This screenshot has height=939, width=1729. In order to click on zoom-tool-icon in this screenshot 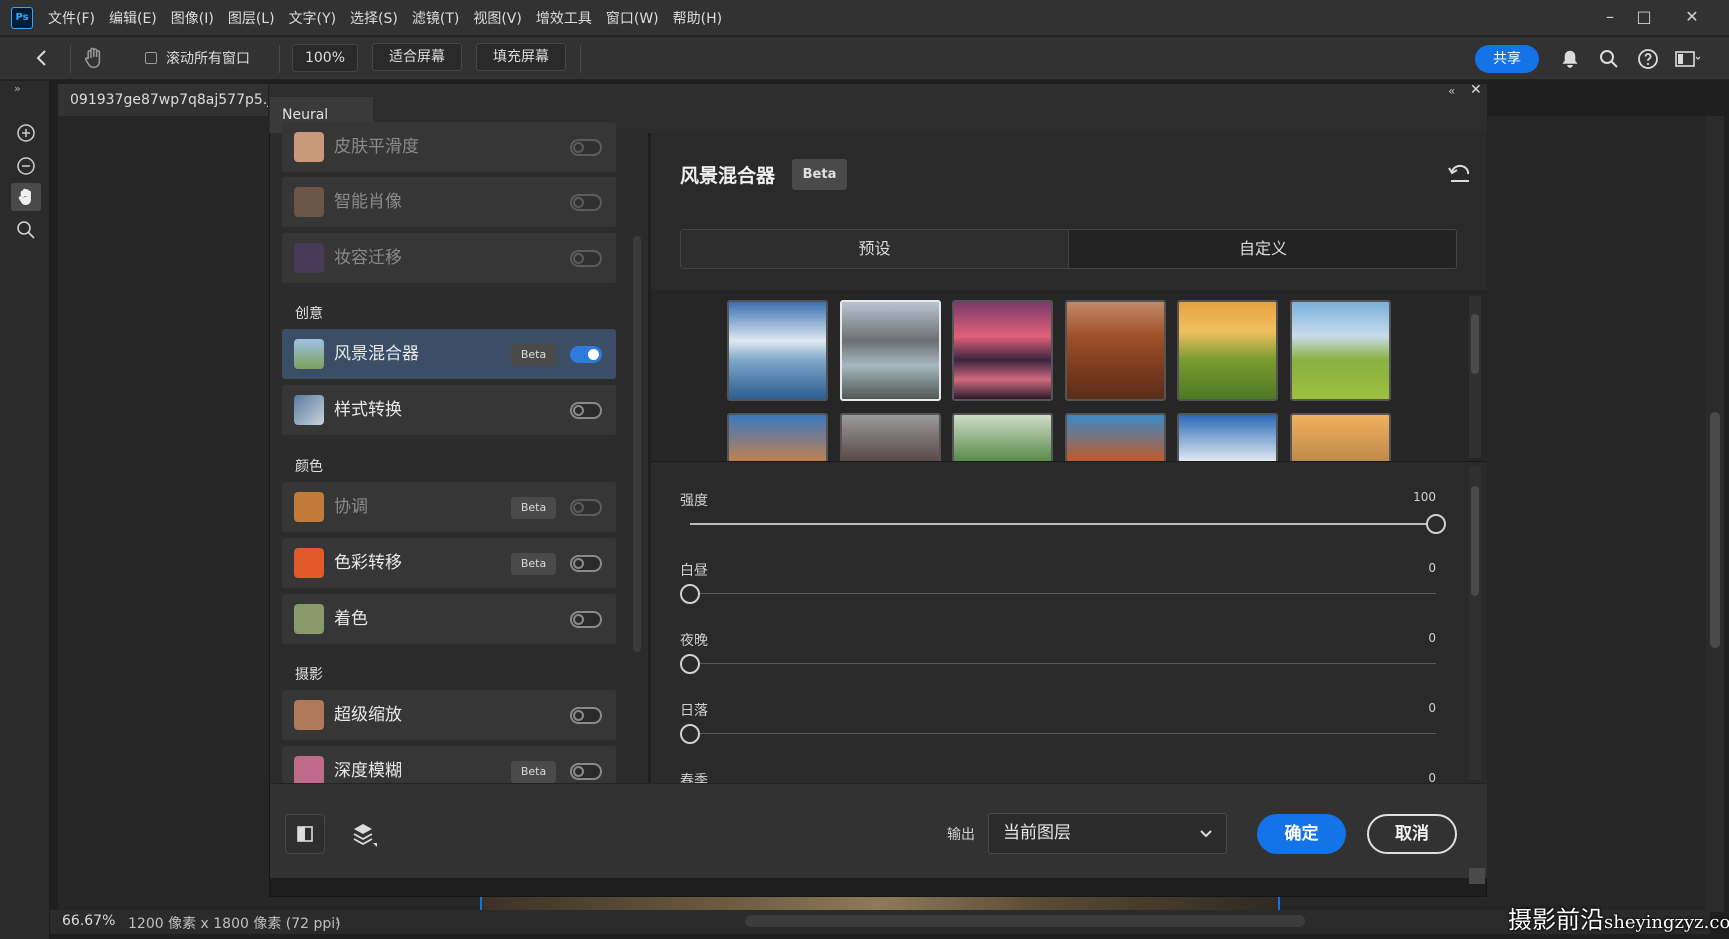, I will do `click(26, 230)`.